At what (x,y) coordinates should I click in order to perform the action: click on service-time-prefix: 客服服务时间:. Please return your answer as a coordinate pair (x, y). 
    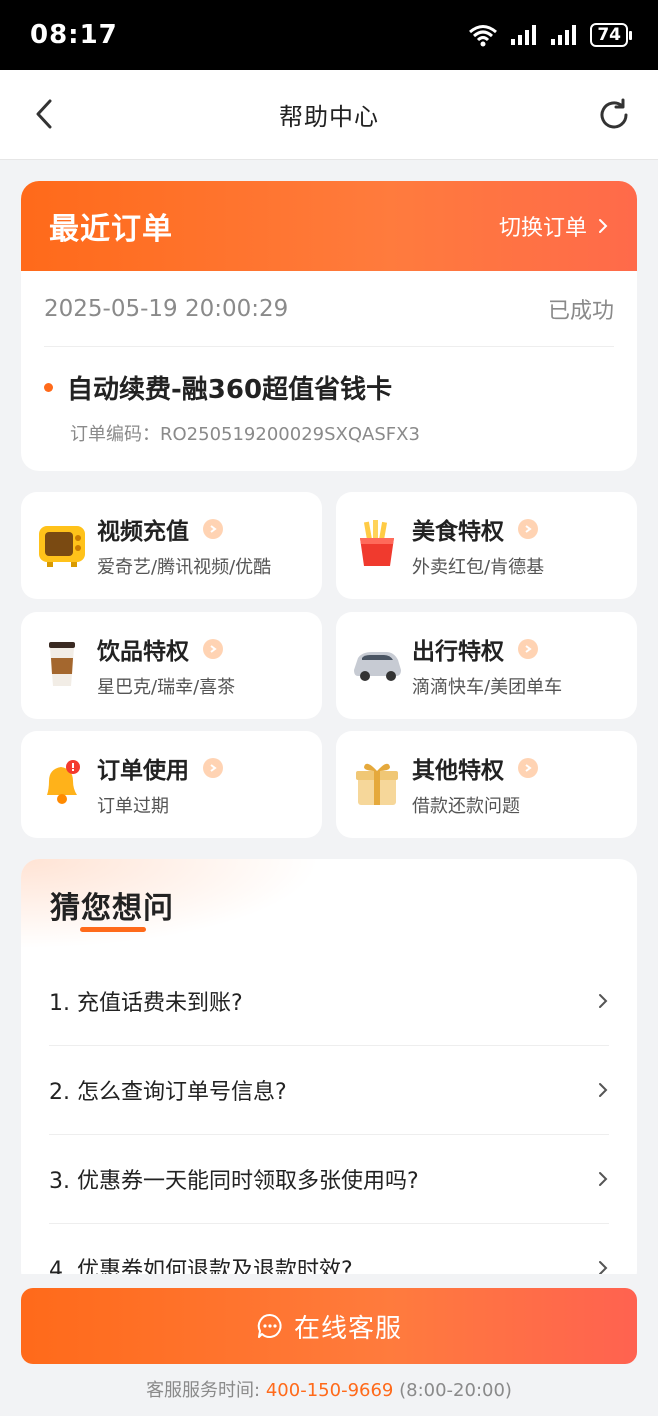
    Looking at the image, I should click on (206, 1390).